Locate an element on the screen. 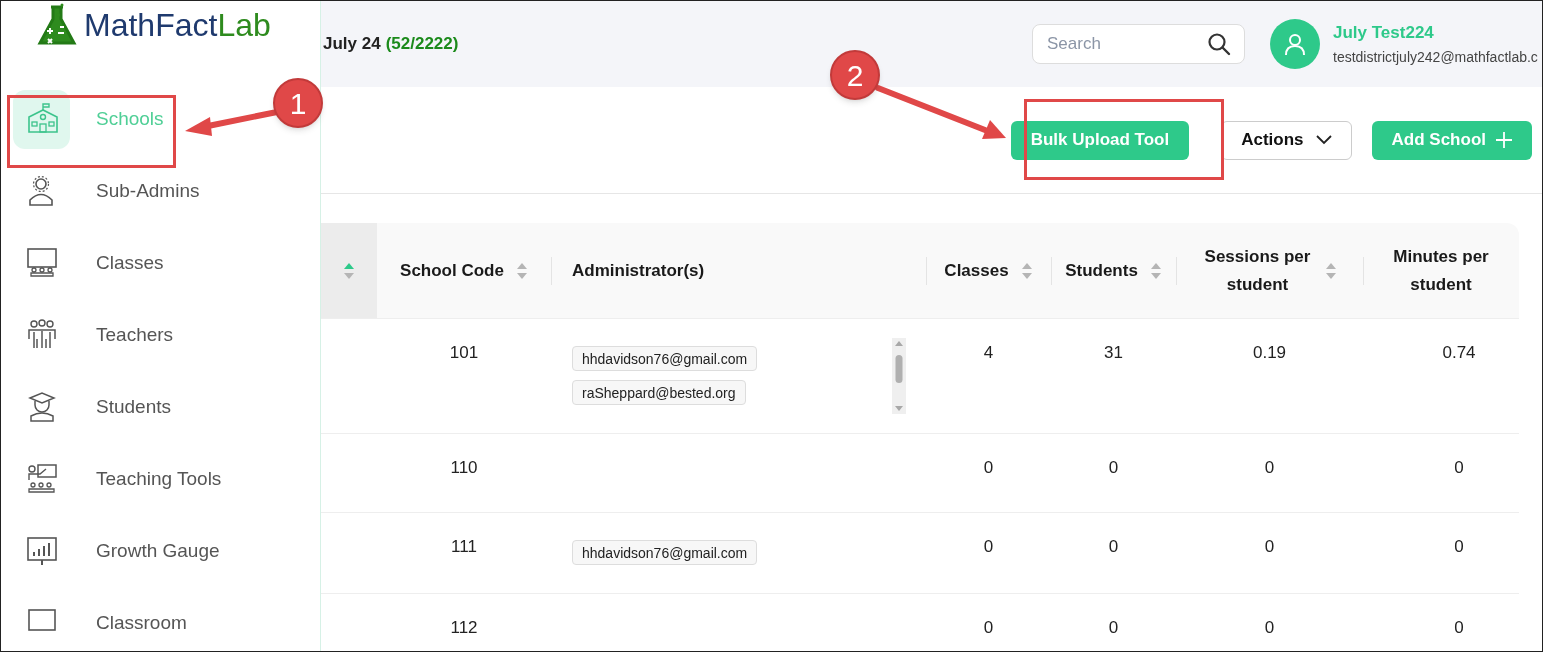 The width and height of the screenshot is (1543, 652). user-icon is located at coordinates (1295, 44).